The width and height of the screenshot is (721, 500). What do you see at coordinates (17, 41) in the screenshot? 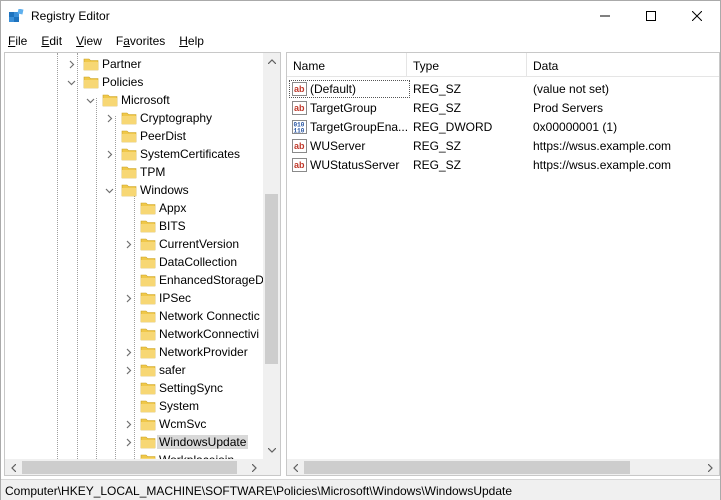
I see `menu-item: File` at bounding box center [17, 41].